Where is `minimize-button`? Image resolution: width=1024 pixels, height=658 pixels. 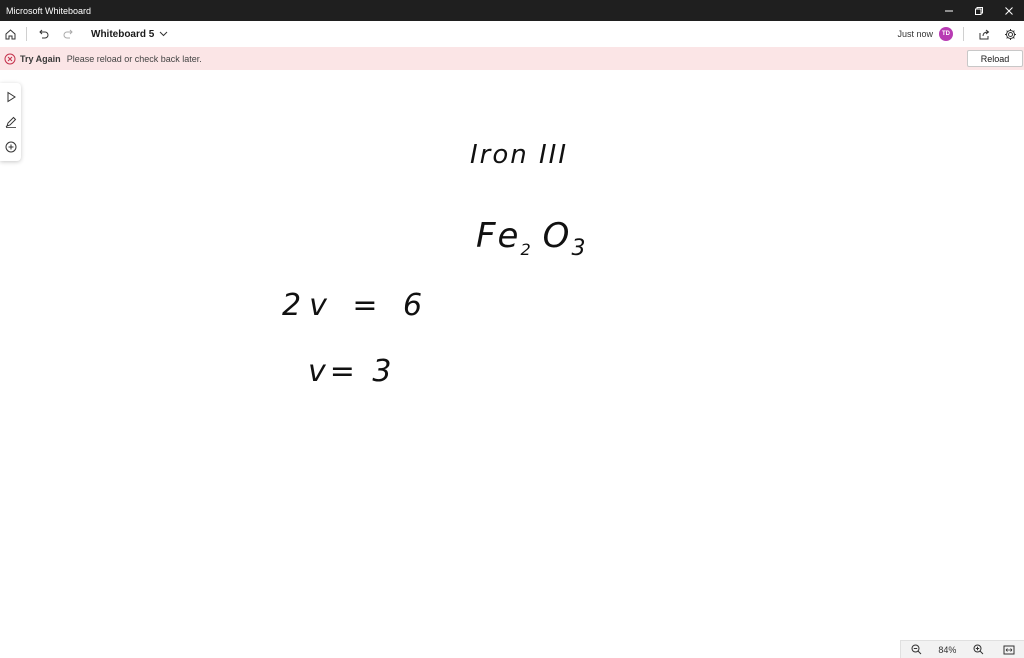
minimize-button is located at coordinates (949, 10).